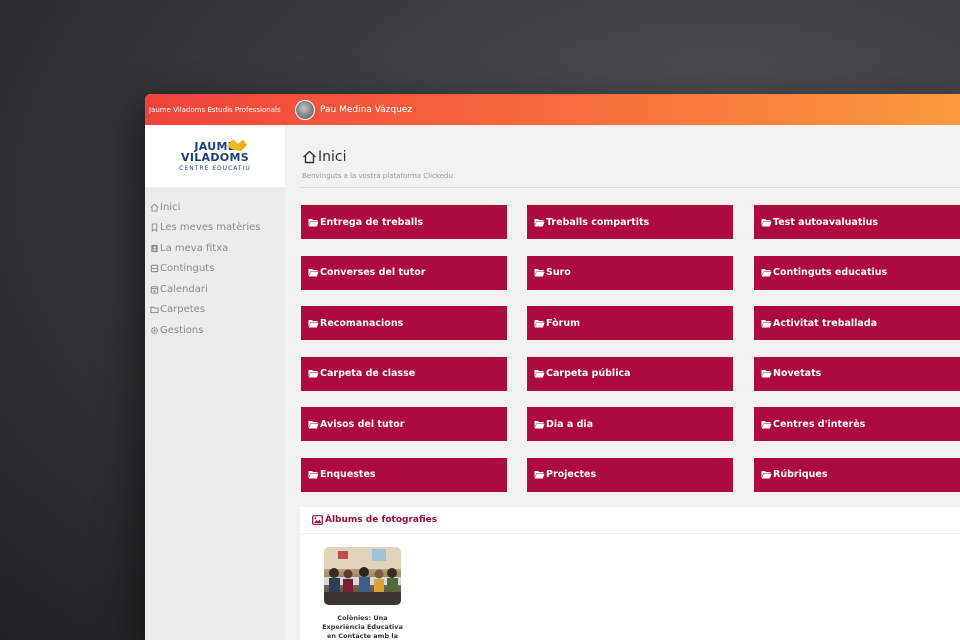  Describe the element at coordinates (204, 207) in the screenshot. I see `sidebar-item-inici: Inici` at that location.